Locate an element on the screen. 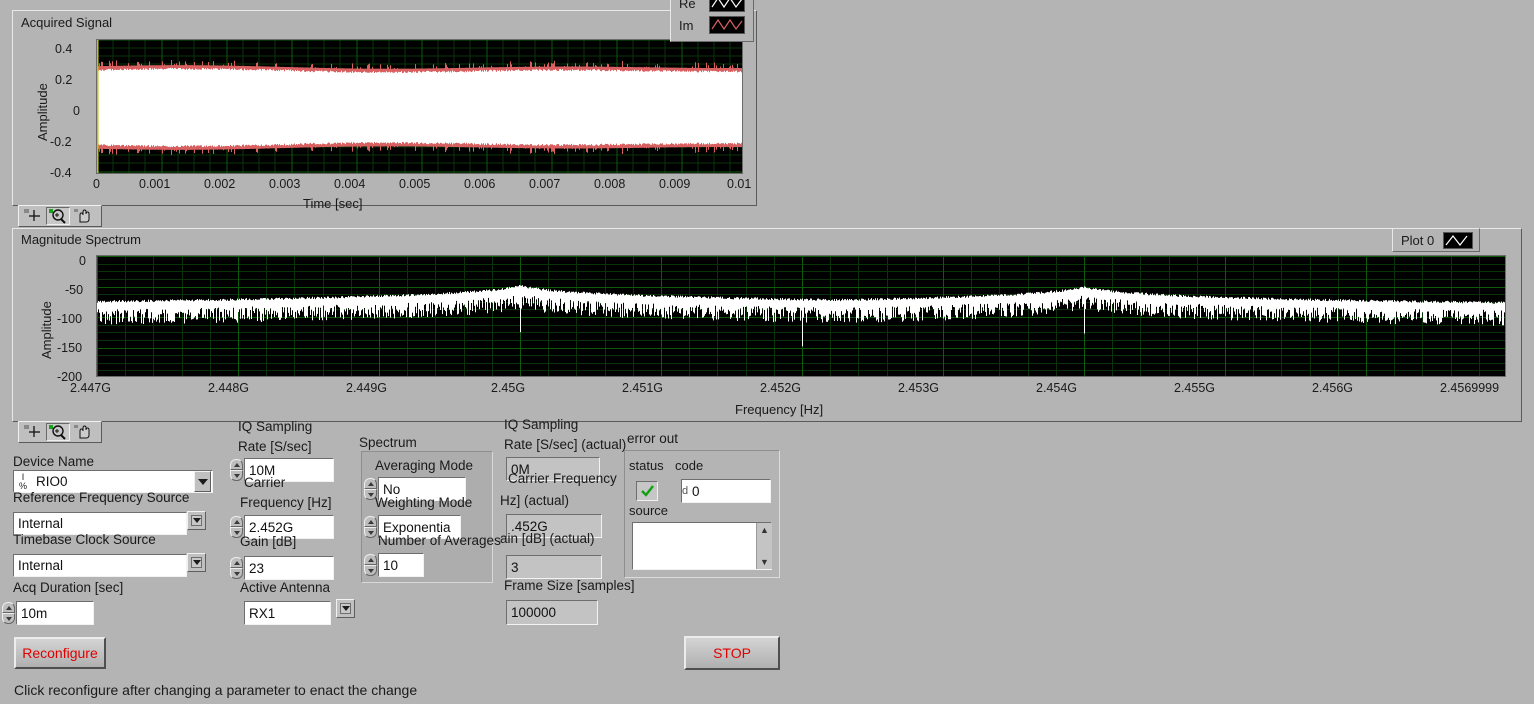 Image resolution: width=1534 pixels, height=704 pixels. weighting-mode-stepper is located at coordinates (370, 527).